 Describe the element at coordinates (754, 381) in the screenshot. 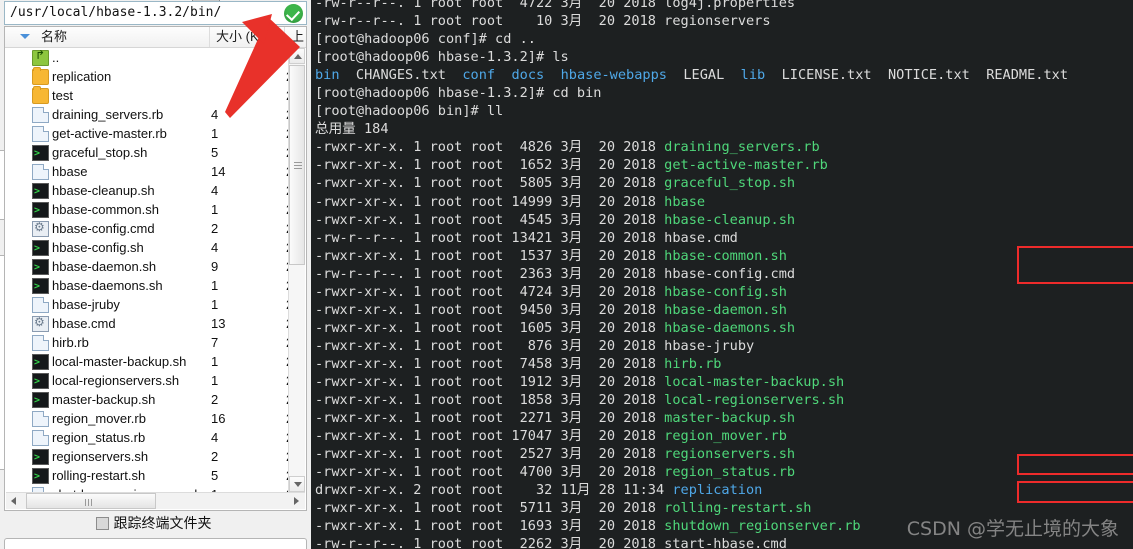

I see `terminal-span: local-master-backup.sh` at that location.